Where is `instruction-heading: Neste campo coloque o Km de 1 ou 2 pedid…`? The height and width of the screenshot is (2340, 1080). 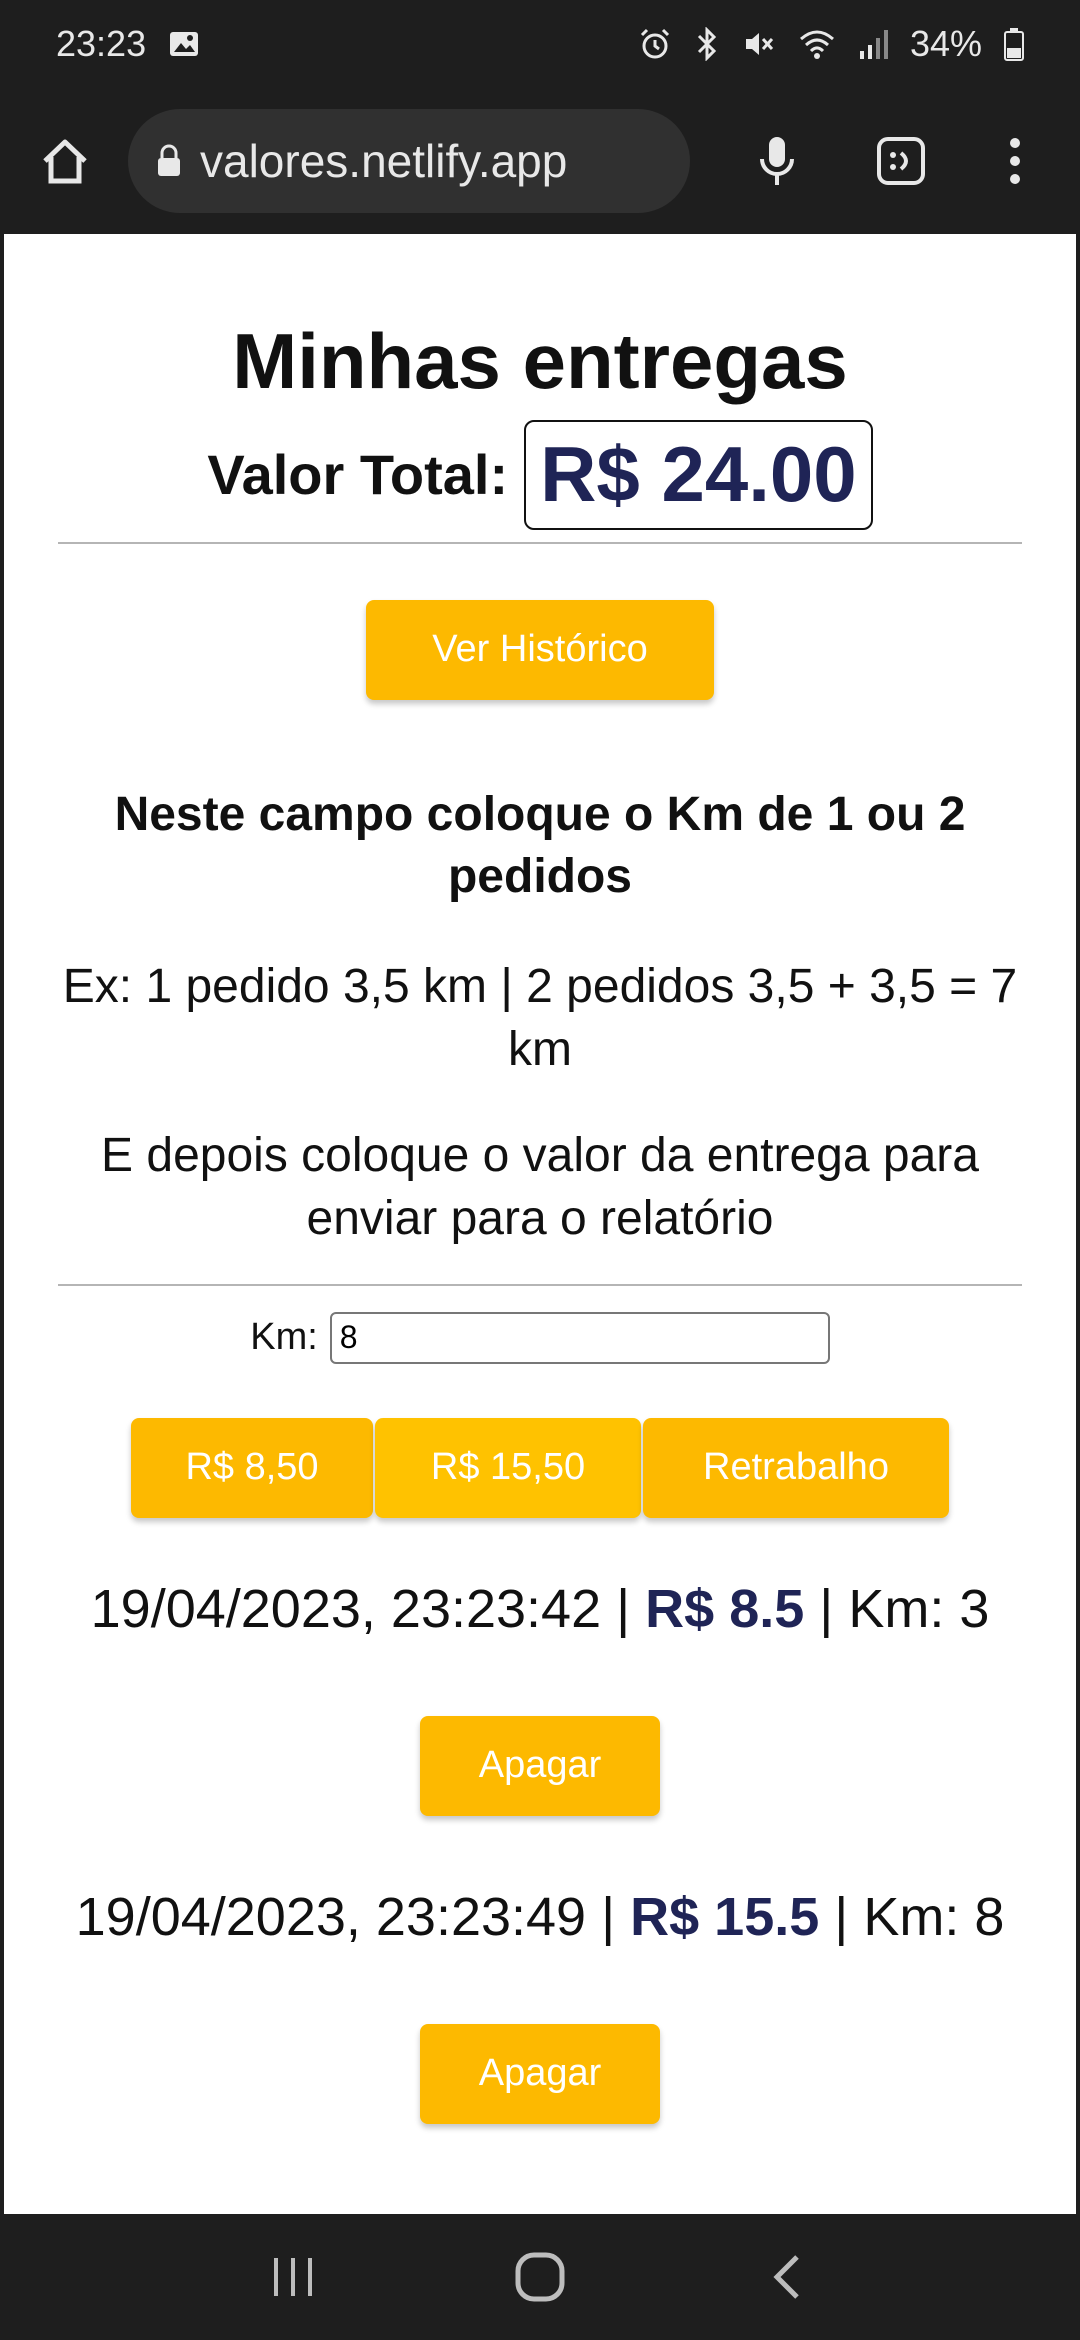 instruction-heading: Neste campo coloque o Km de 1 ou 2 pedid… is located at coordinates (540, 845).